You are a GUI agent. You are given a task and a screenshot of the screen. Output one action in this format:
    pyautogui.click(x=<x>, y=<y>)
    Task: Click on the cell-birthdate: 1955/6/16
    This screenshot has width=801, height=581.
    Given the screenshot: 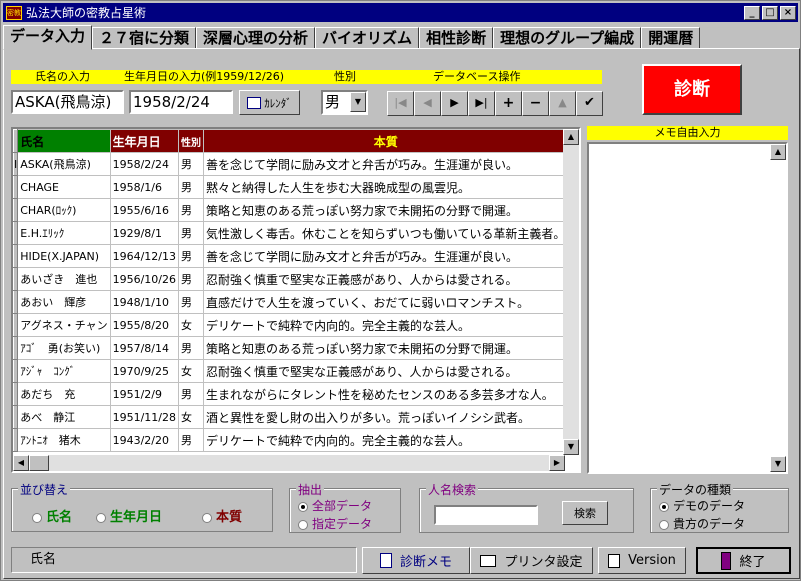 What is the action you would take?
    pyautogui.click(x=144, y=210)
    